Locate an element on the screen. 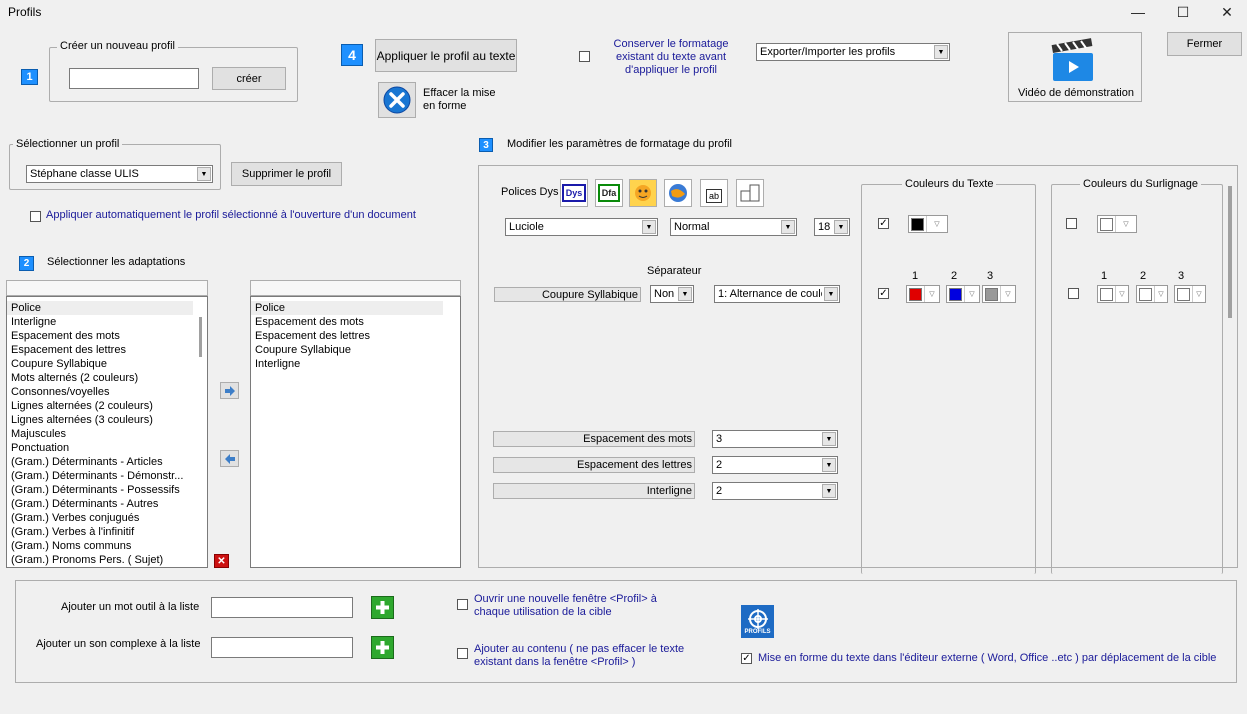 The image size is (1247, 714). create-button: créer is located at coordinates (249, 78).